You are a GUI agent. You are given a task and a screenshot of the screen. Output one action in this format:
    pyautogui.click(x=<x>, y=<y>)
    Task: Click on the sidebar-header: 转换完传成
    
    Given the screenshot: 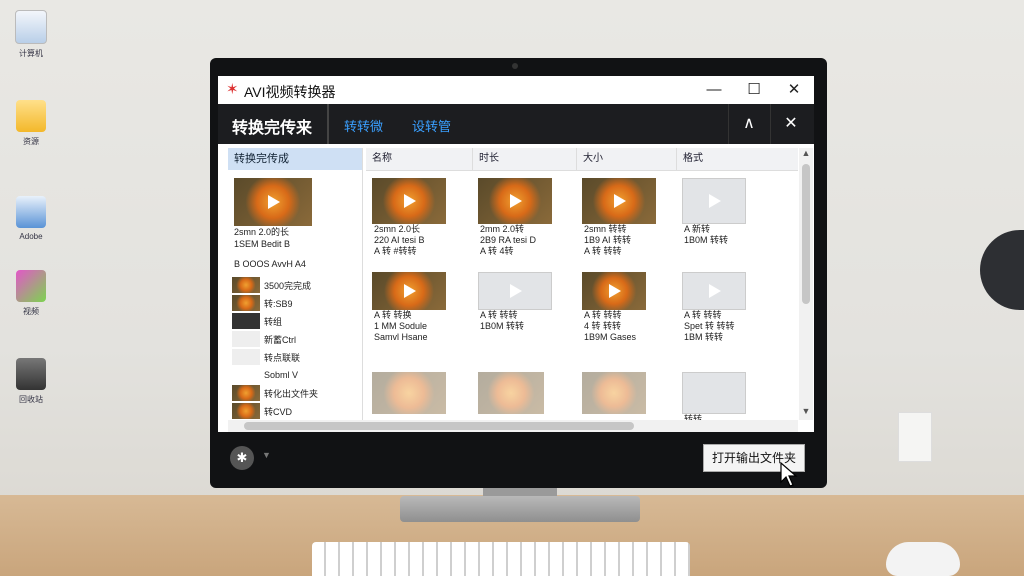 What is the action you would take?
    pyautogui.click(x=295, y=159)
    